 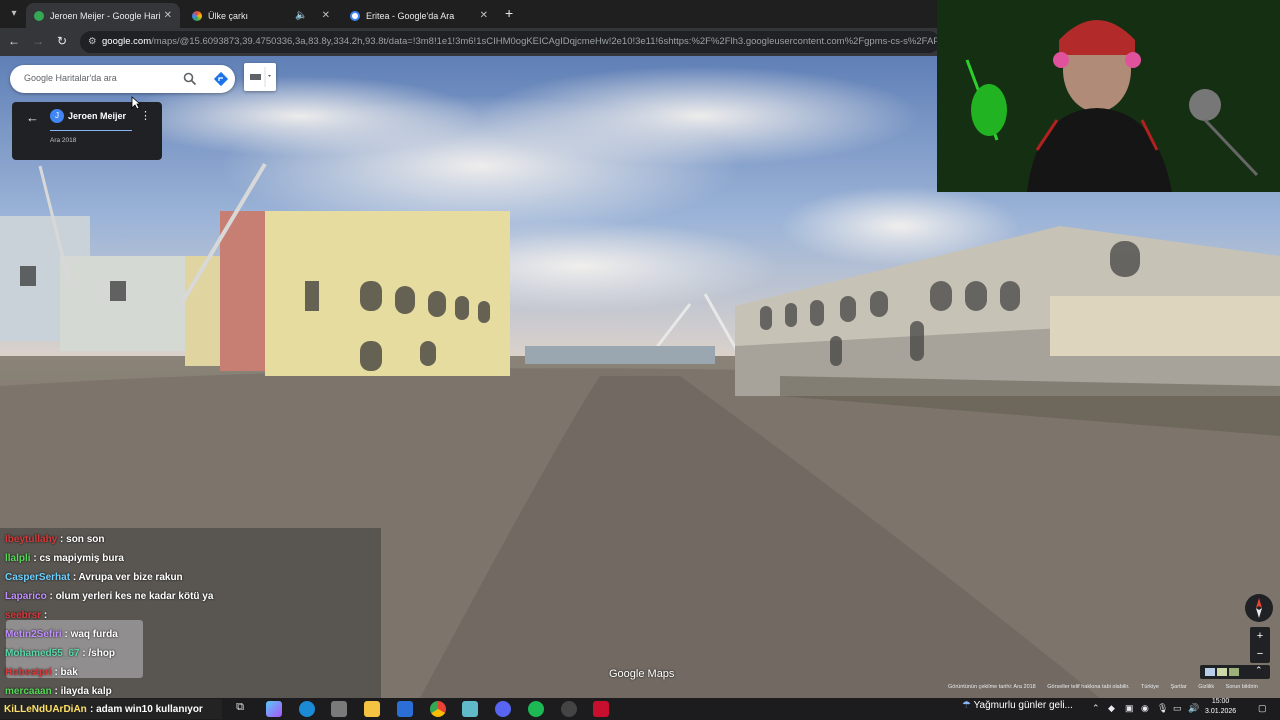 I want to click on speaker-icon: 🔈, so click(x=301, y=15).